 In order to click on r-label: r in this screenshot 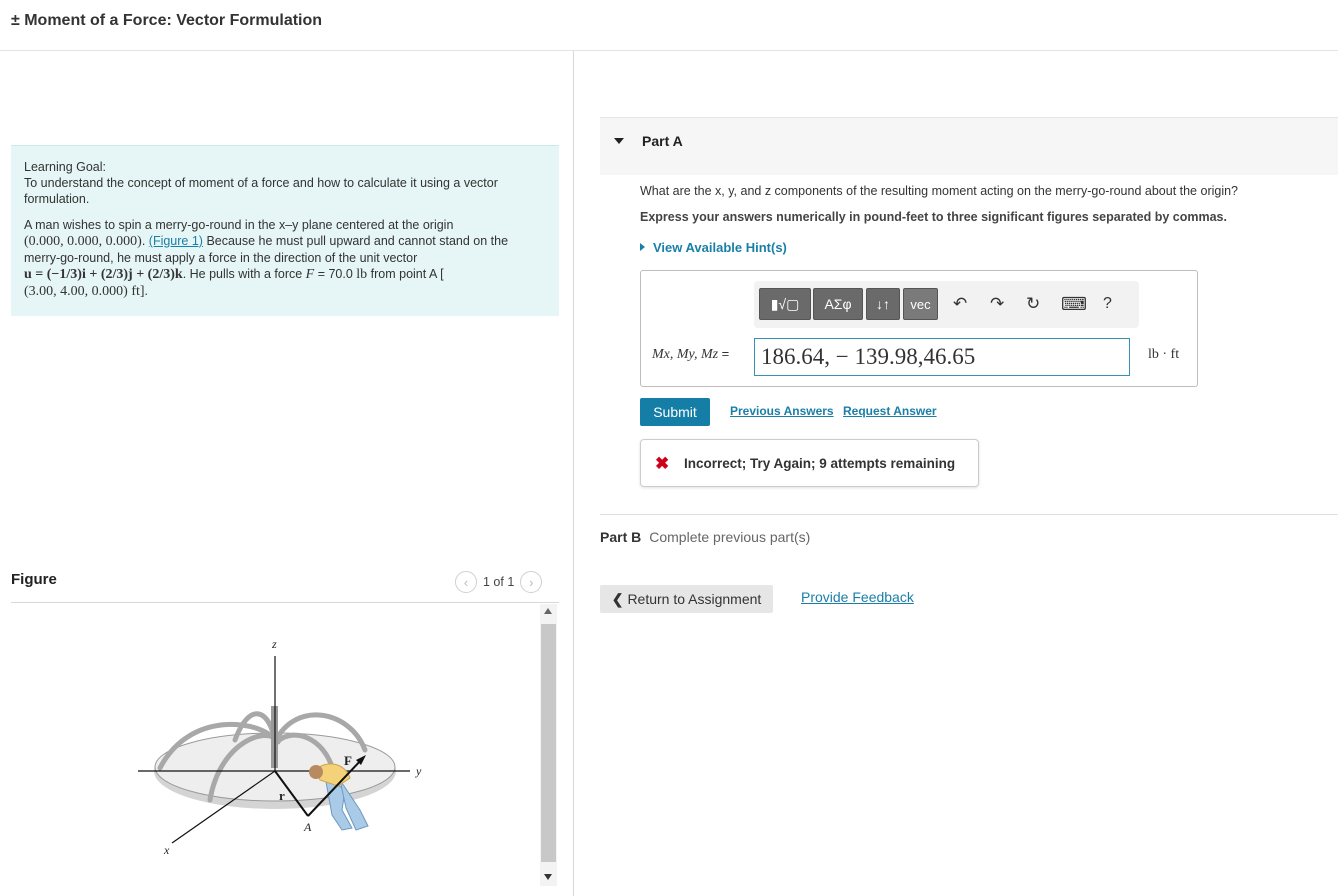, I will do `click(282, 795)`.